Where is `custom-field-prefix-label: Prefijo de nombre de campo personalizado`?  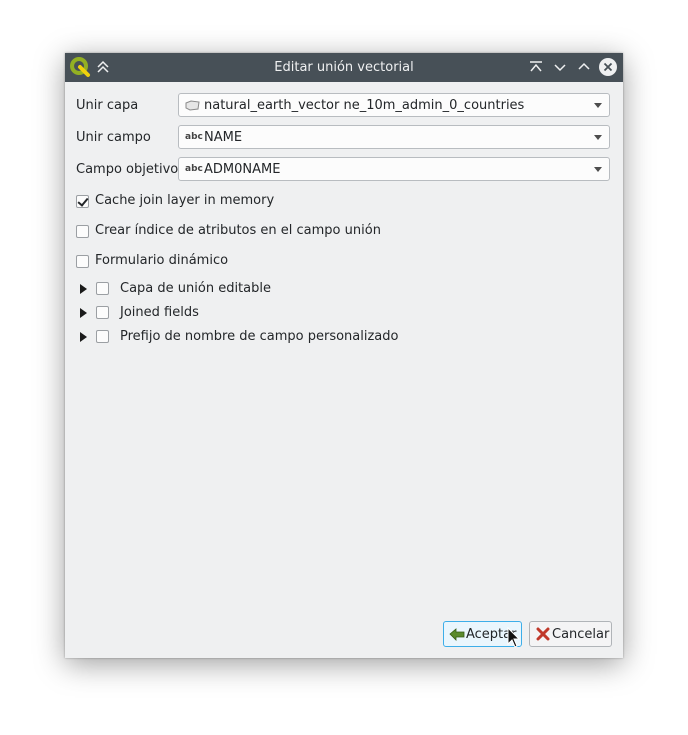 custom-field-prefix-label: Prefijo de nombre de campo personalizado is located at coordinates (259, 336).